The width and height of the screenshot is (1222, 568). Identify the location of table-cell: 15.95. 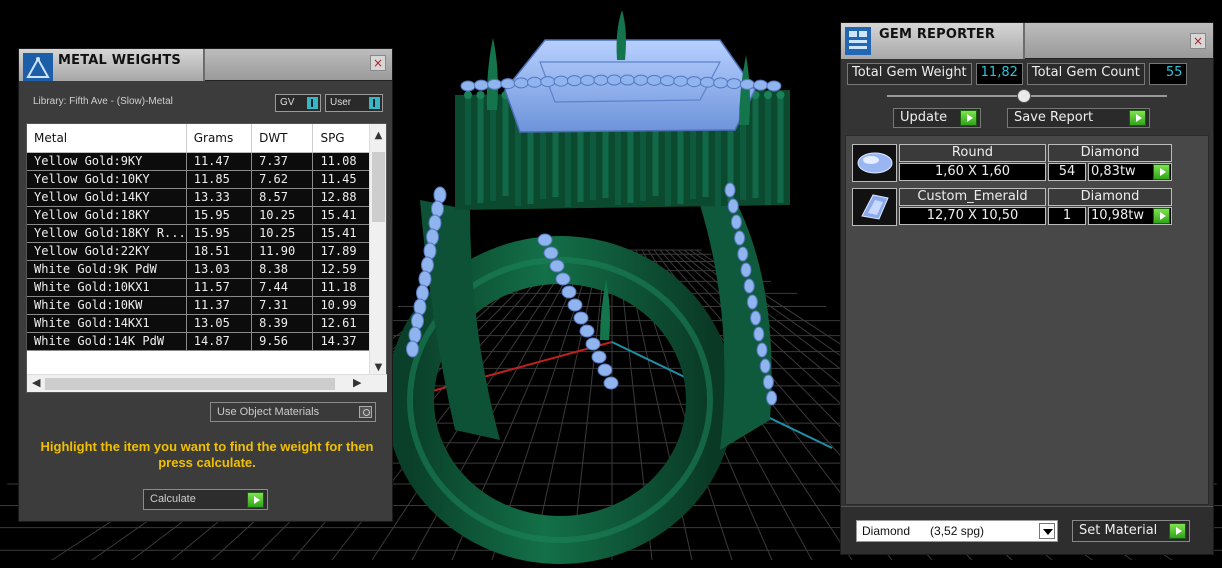
(219, 215).